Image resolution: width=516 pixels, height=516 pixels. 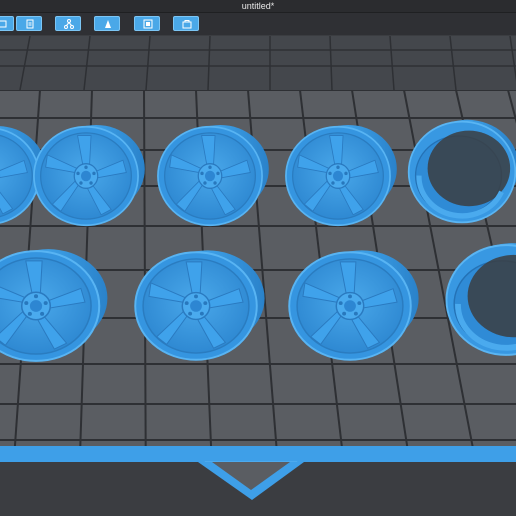 I want to click on document-button, so click(x=29, y=23).